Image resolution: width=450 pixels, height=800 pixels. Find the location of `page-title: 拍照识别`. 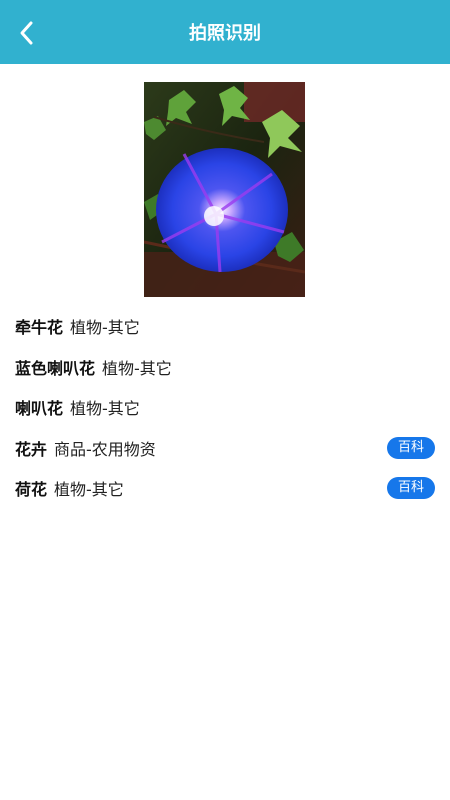

page-title: 拍照识别 is located at coordinates (225, 33).